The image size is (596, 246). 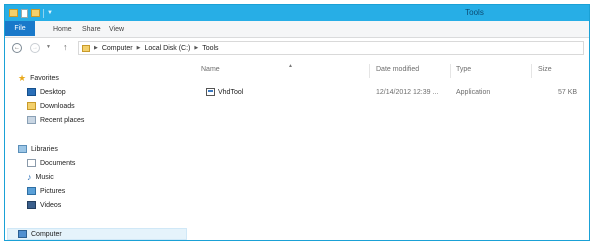 I want to click on tab-file: File, so click(x=20, y=28).